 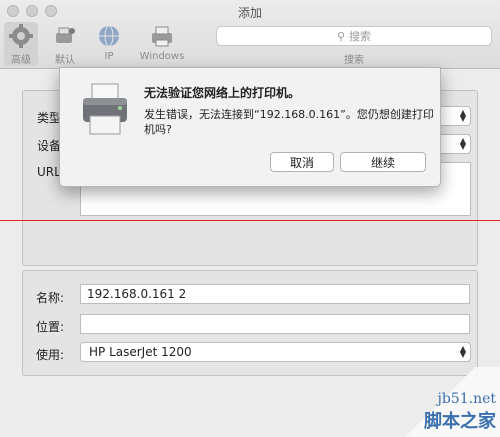 I want to click on tab-windows: Windows, so click(x=162, y=44).